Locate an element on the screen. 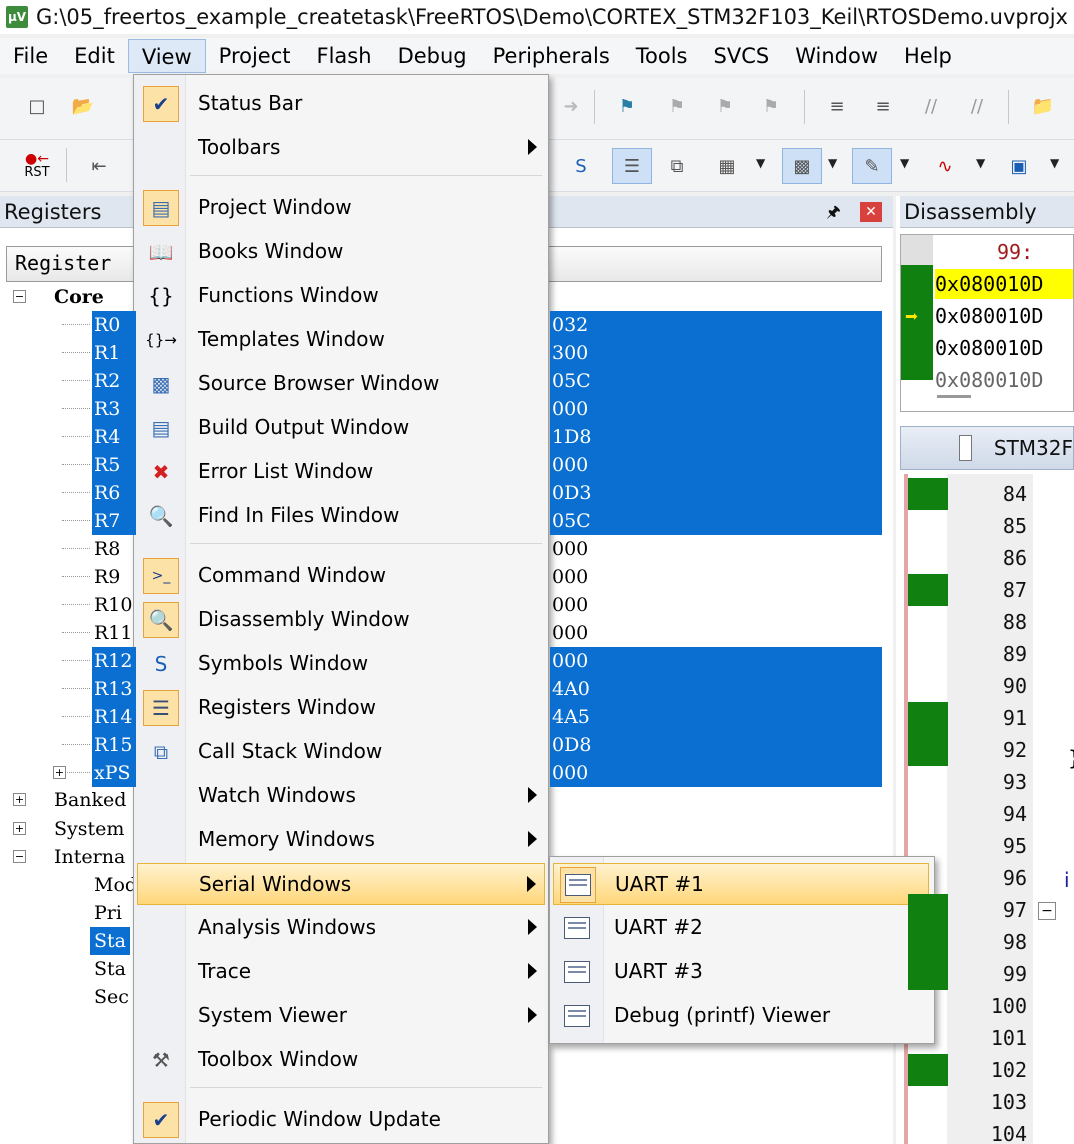 This screenshot has width=1074, height=1144. register-name-2: R2 is located at coordinates (114, 381).